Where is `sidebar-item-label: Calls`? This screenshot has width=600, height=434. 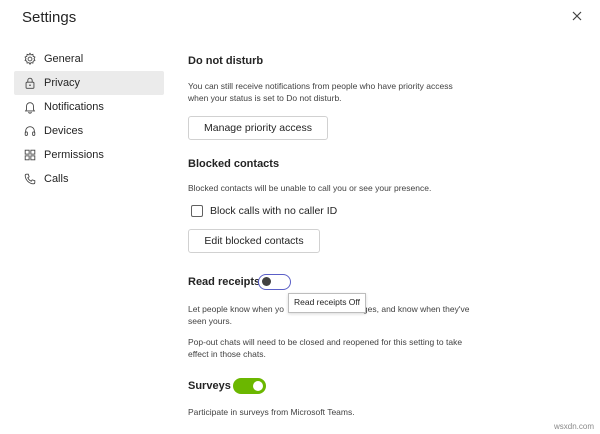
sidebar-item-label: Calls is located at coordinates (56, 179).